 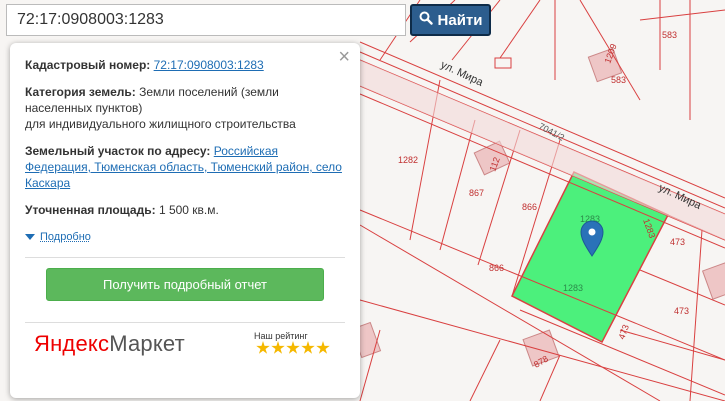 What do you see at coordinates (460, 20) in the screenshot?
I see `search-button-label: Найти` at bounding box center [460, 20].